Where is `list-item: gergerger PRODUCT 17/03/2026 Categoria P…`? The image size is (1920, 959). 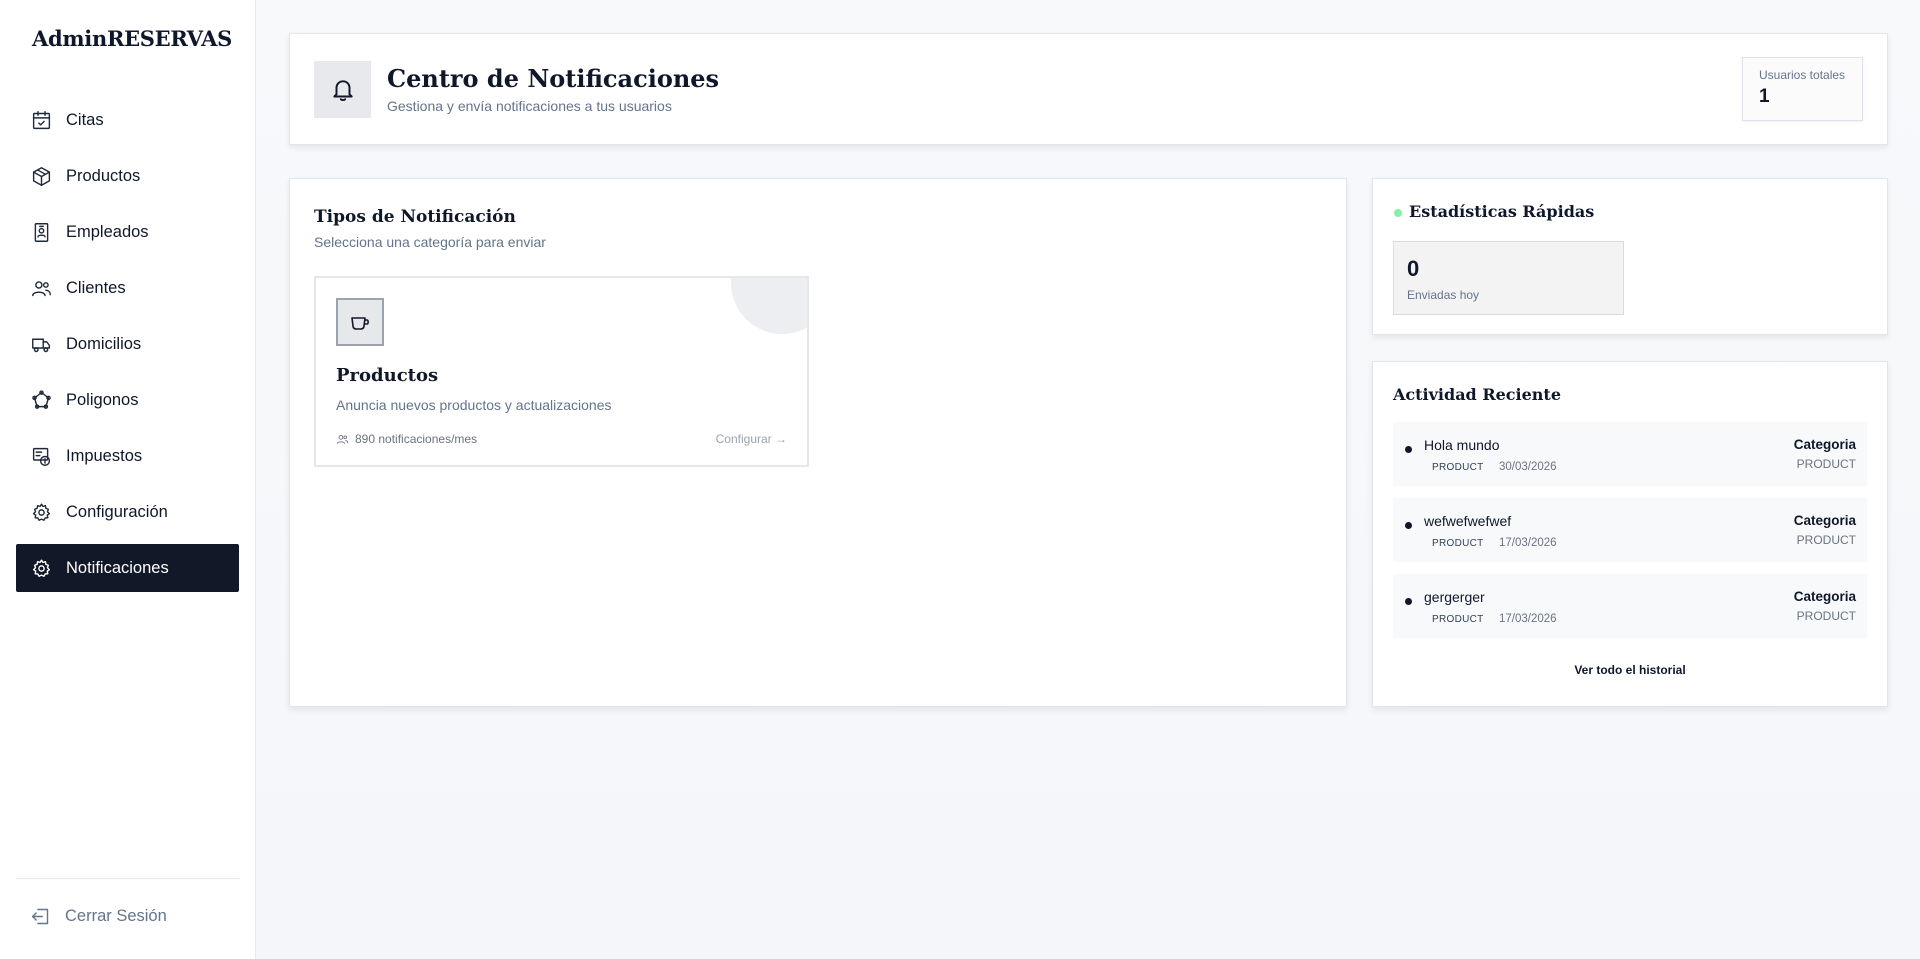
list-item: gergerger PRODUCT 17/03/2026 Categoria P… is located at coordinates (1630, 606).